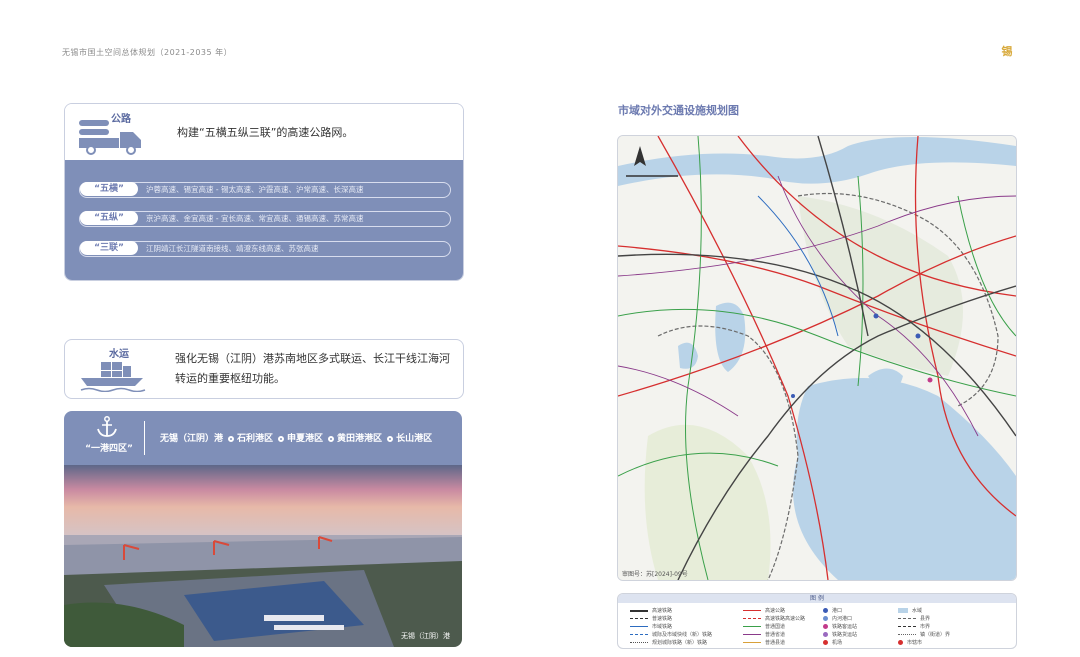  I want to click on legend-item: 高速公路, so click(764, 610).